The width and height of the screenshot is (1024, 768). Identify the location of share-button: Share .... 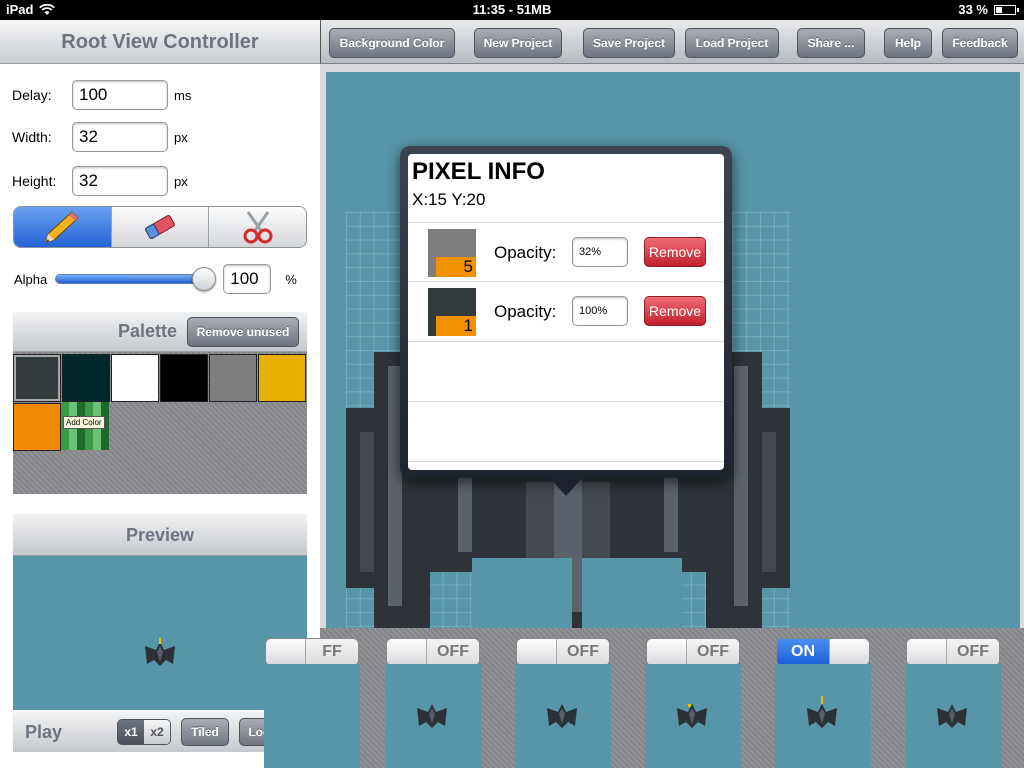
(831, 43).